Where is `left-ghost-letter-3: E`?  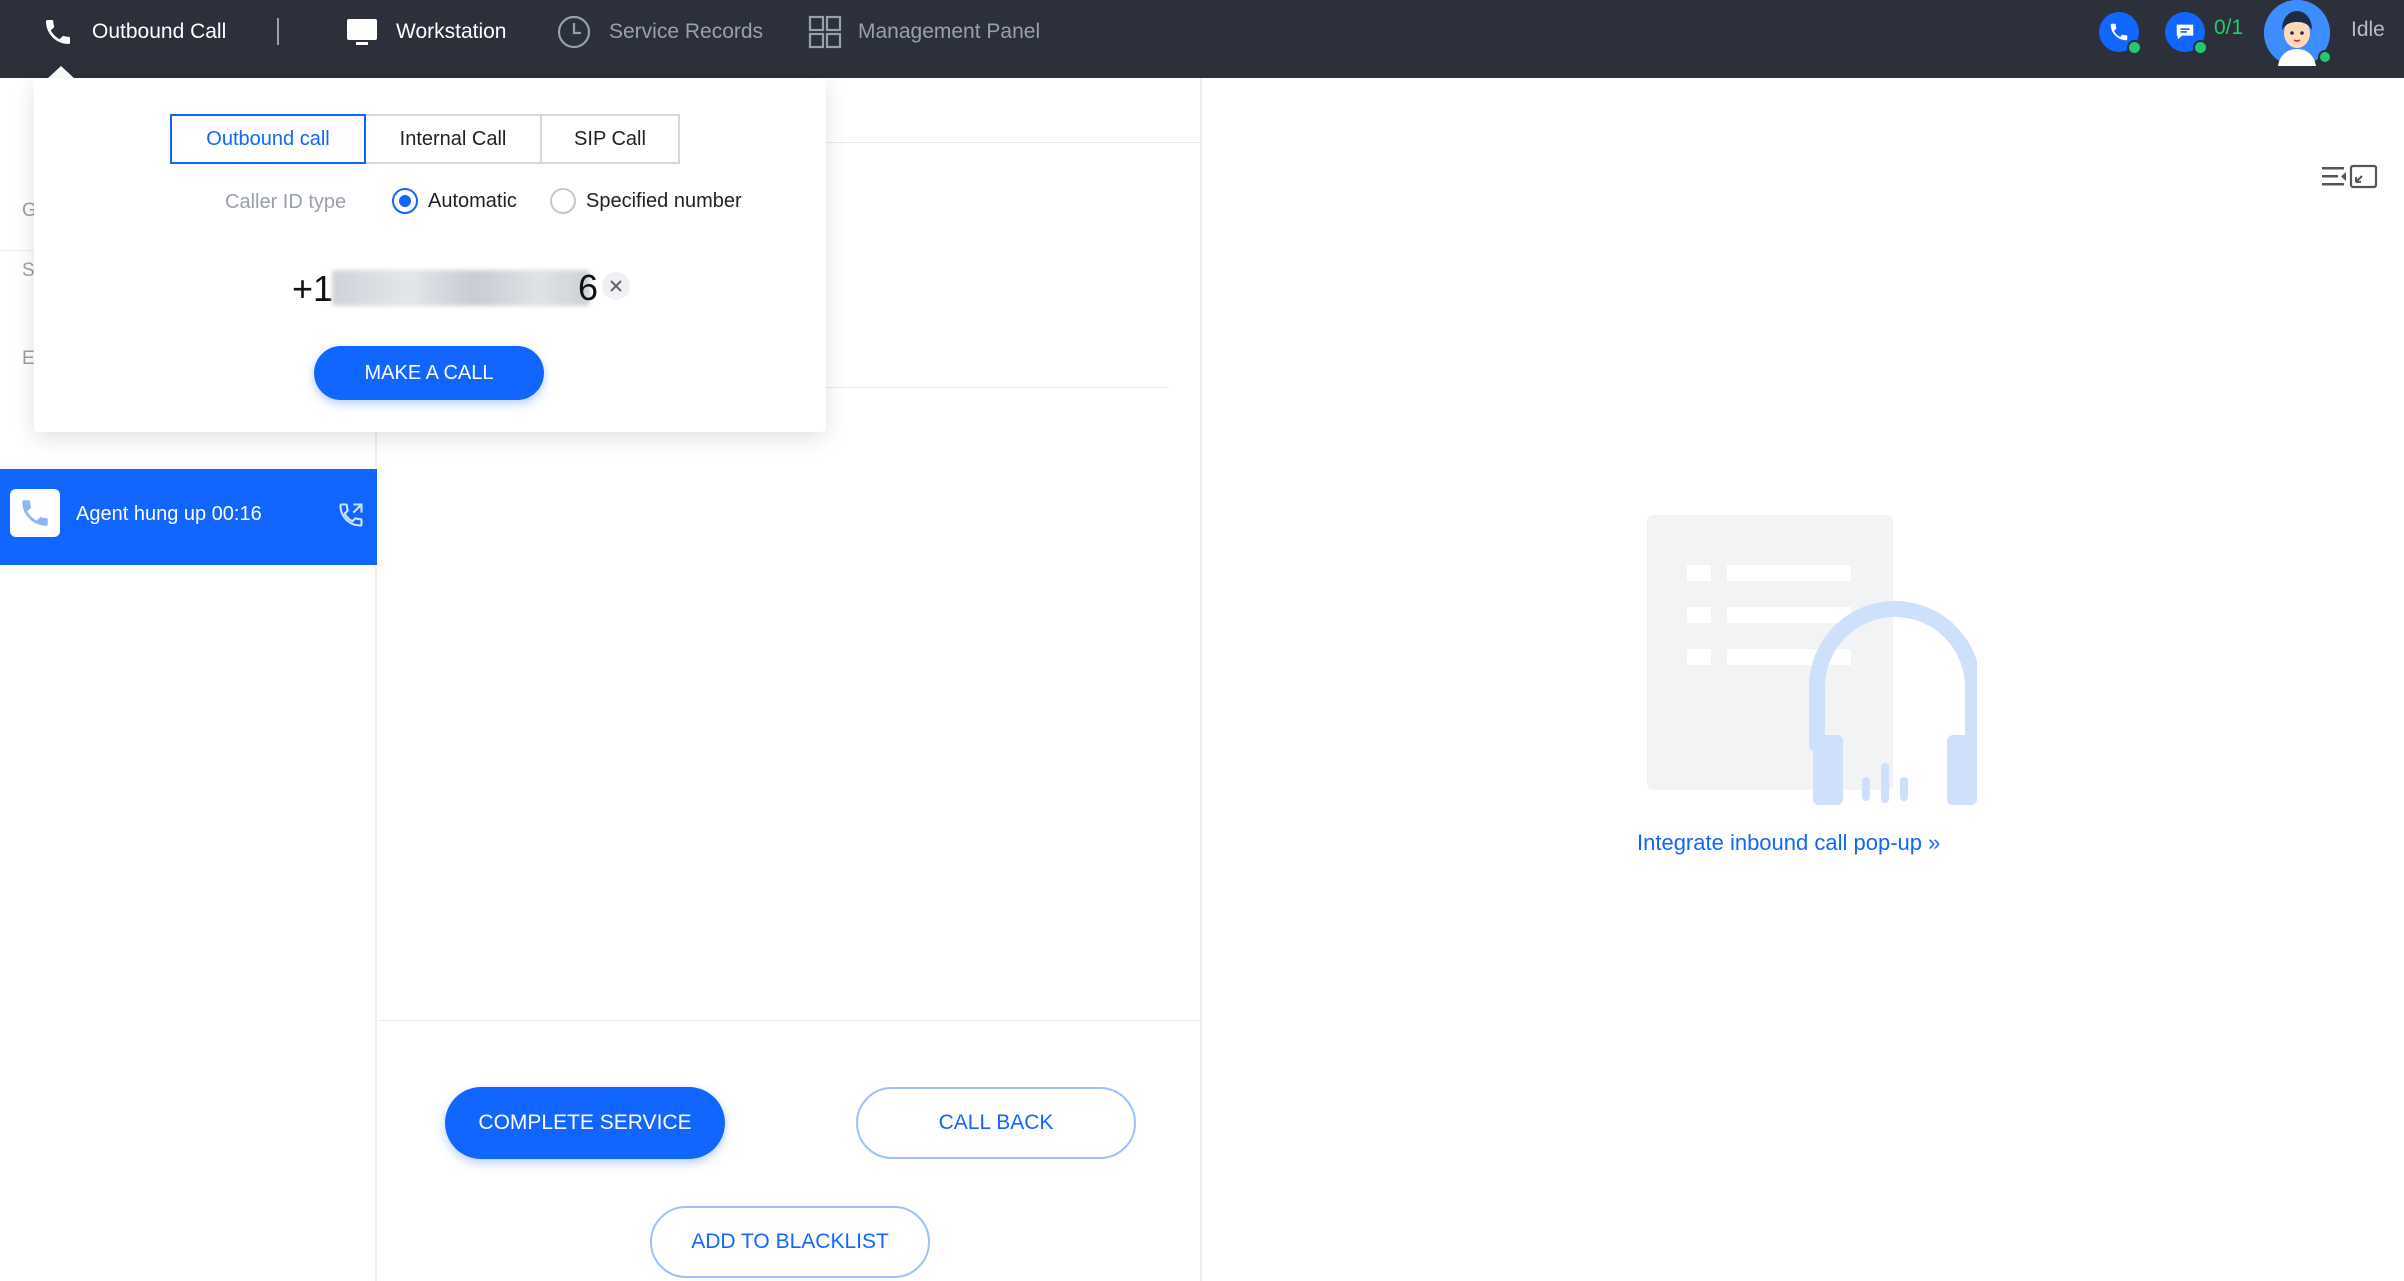
left-ghost-letter-3: E is located at coordinates (28, 358).